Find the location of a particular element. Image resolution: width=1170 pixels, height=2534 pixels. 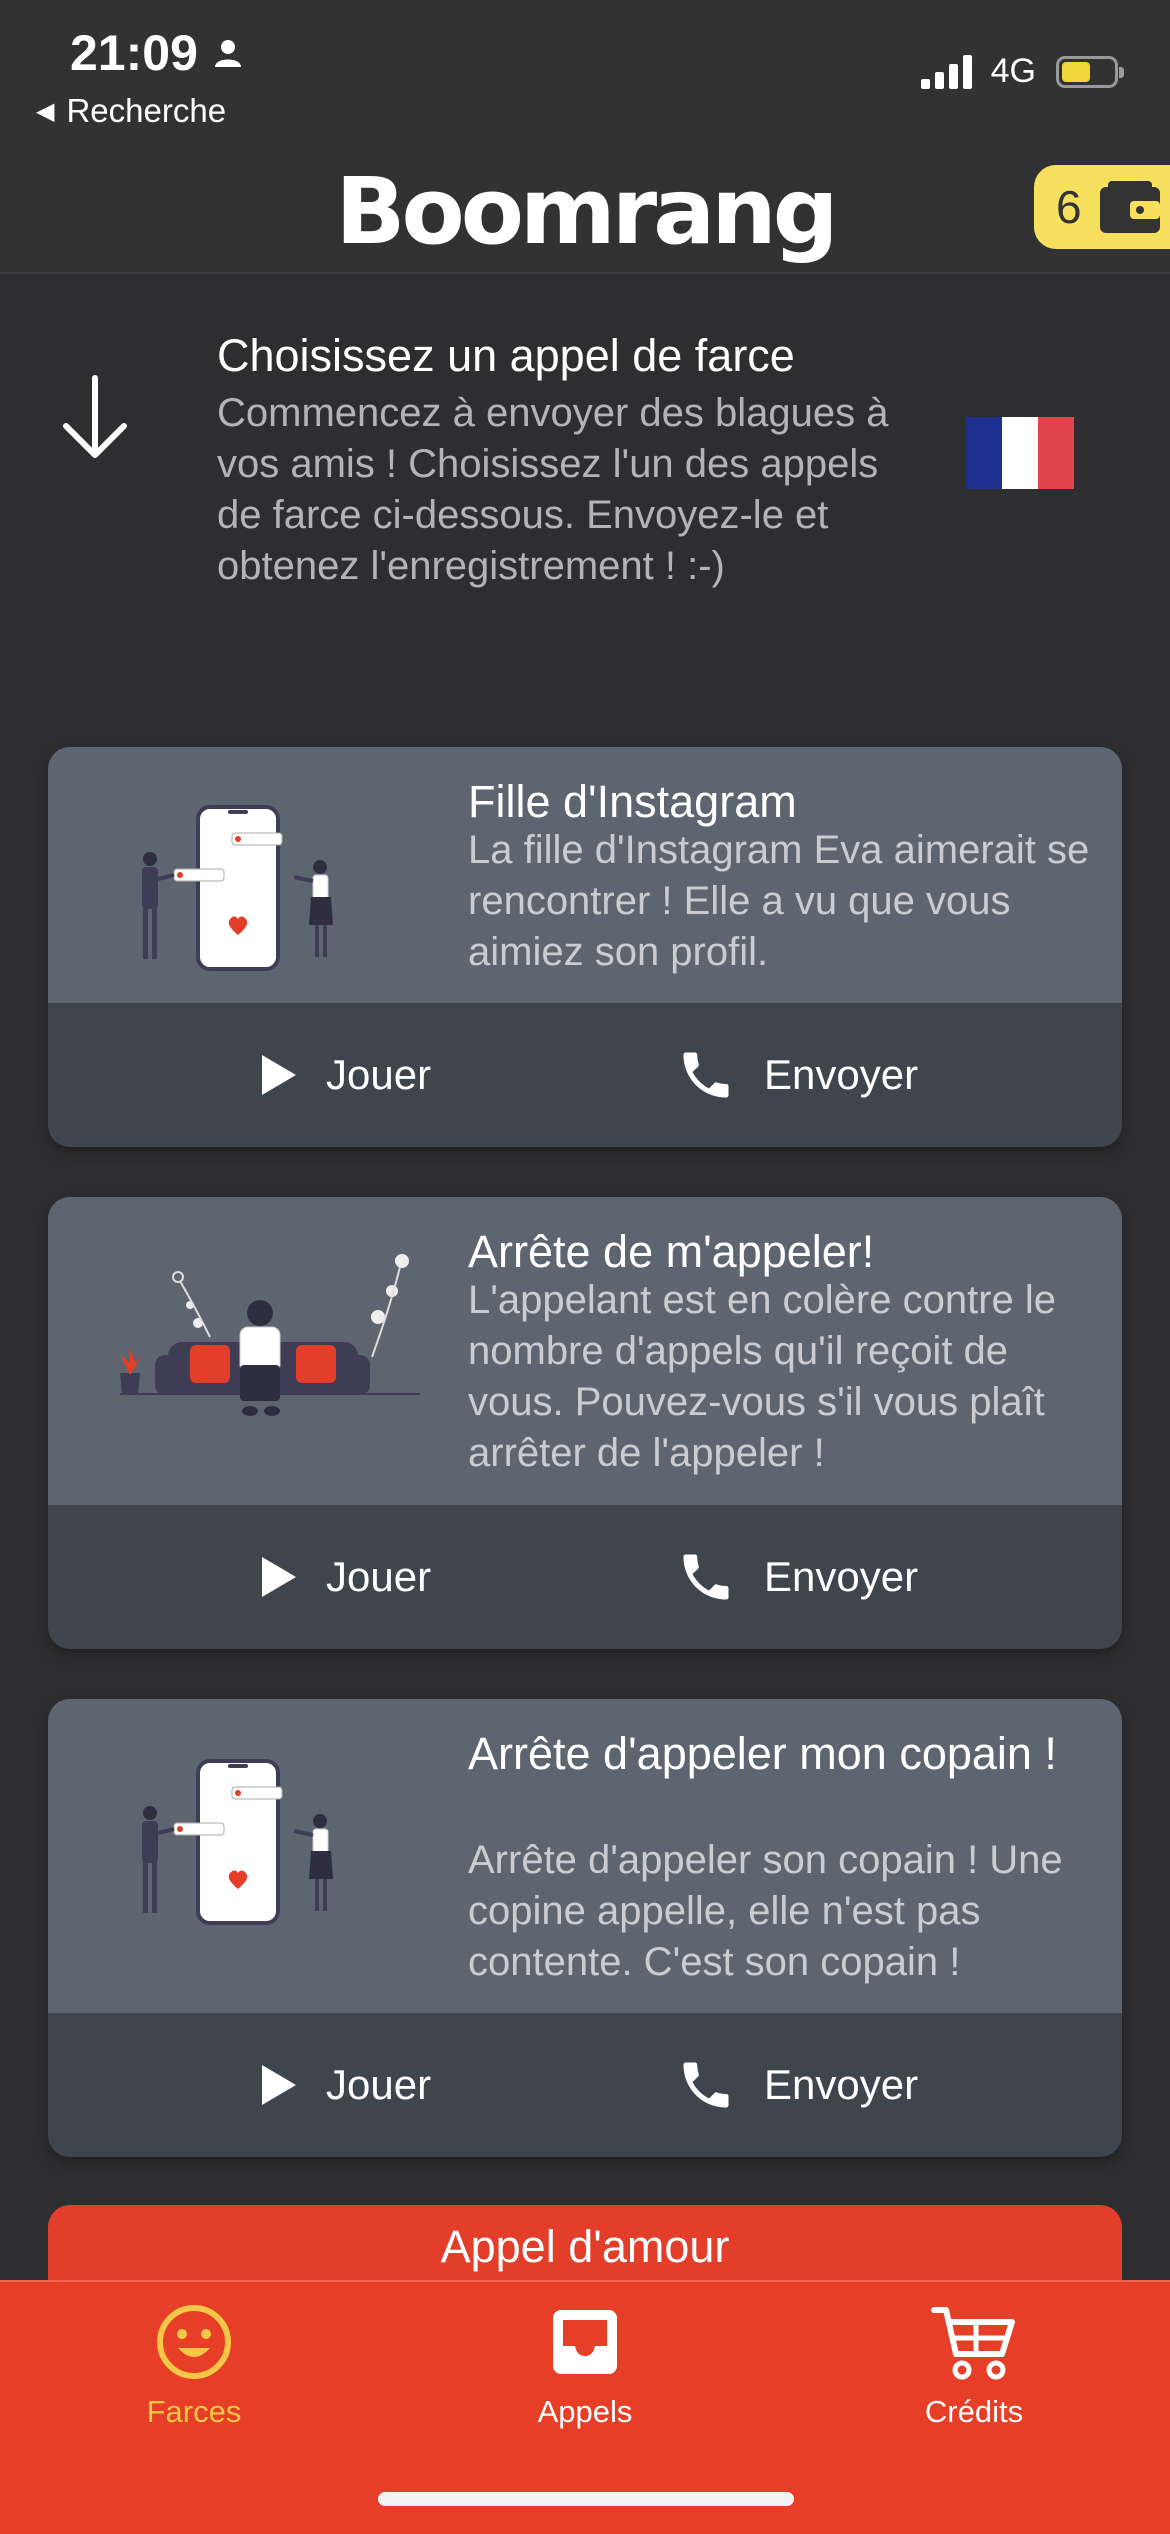

tab-appels: Appels is located at coordinates (585, 2366).